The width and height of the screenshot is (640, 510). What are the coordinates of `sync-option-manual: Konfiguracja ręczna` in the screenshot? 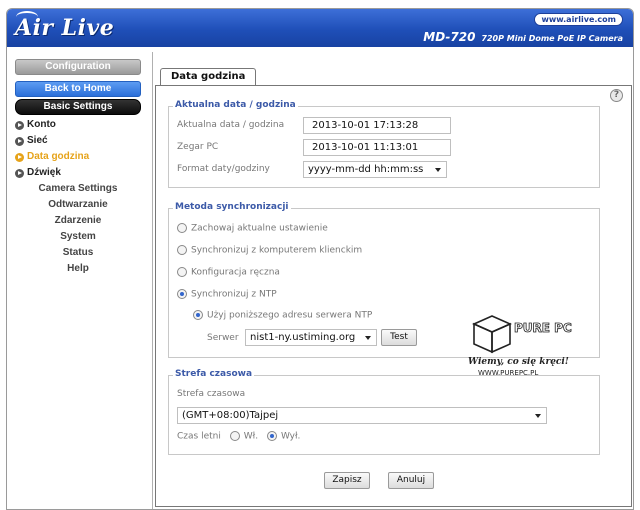 It's located at (228, 272).